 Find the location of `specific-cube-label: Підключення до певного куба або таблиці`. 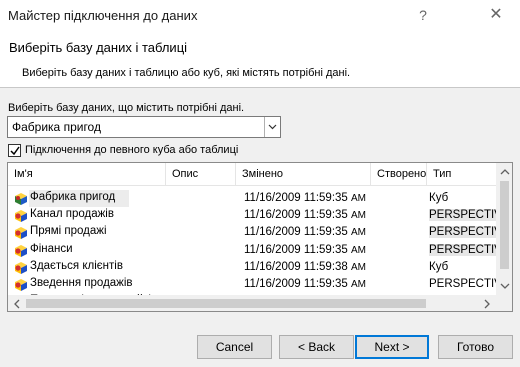

specific-cube-label: Підключення до певного куба або таблиці is located at coordinates (132, 150).